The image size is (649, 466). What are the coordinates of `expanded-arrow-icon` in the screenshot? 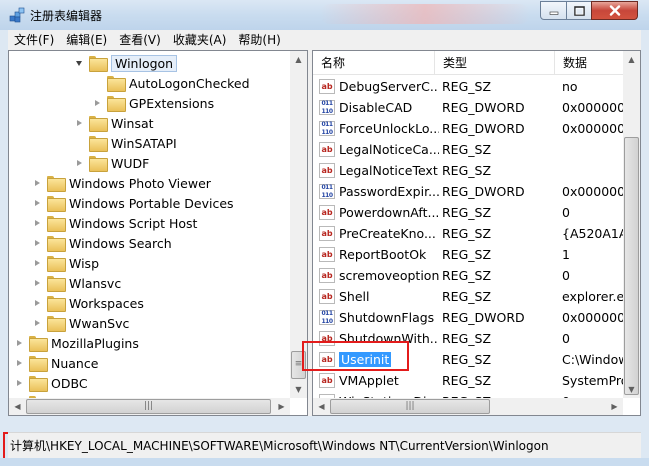 It's located at (79, 63).